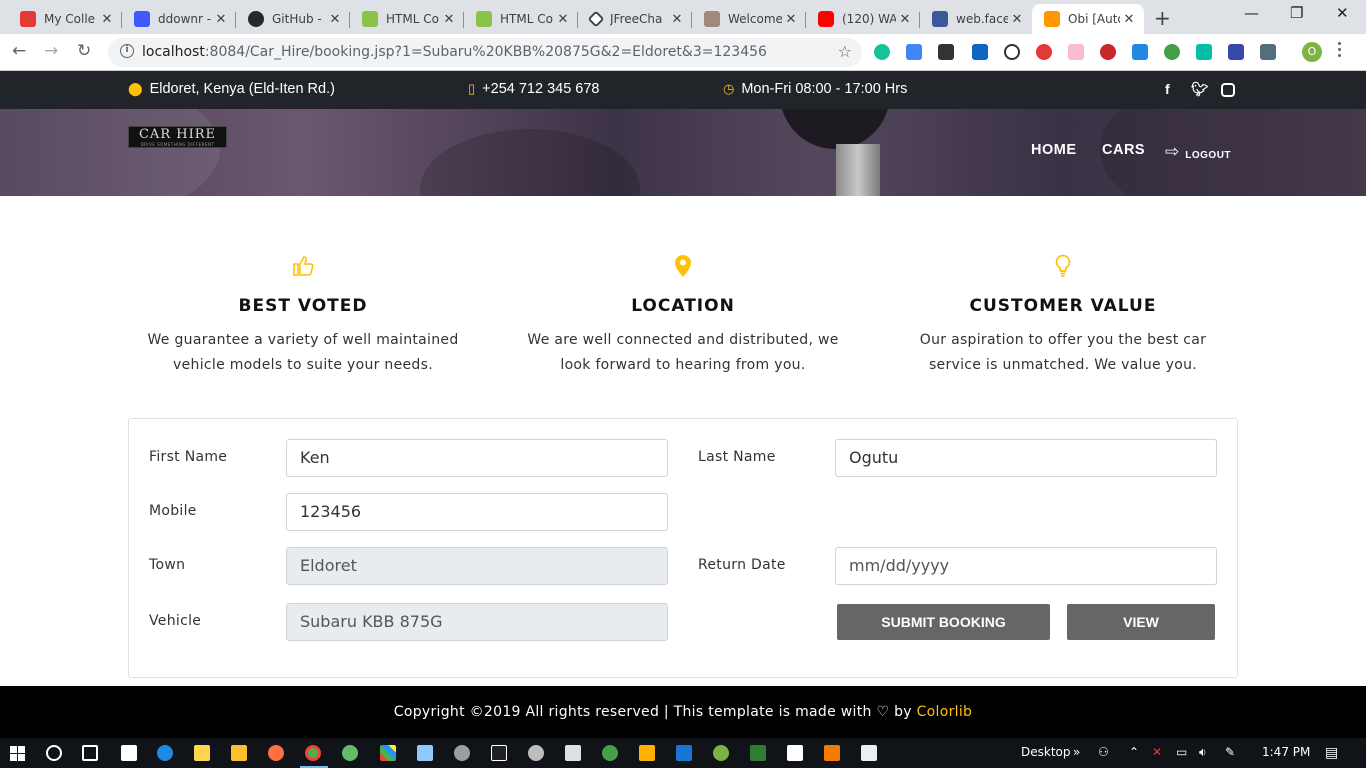 This screenshot has width=1366, height=768. What do you see at coordinates (845, 51) in the screenshot?
I see `bookmark-star-icon: ☆` at bounding box center [845, 51].